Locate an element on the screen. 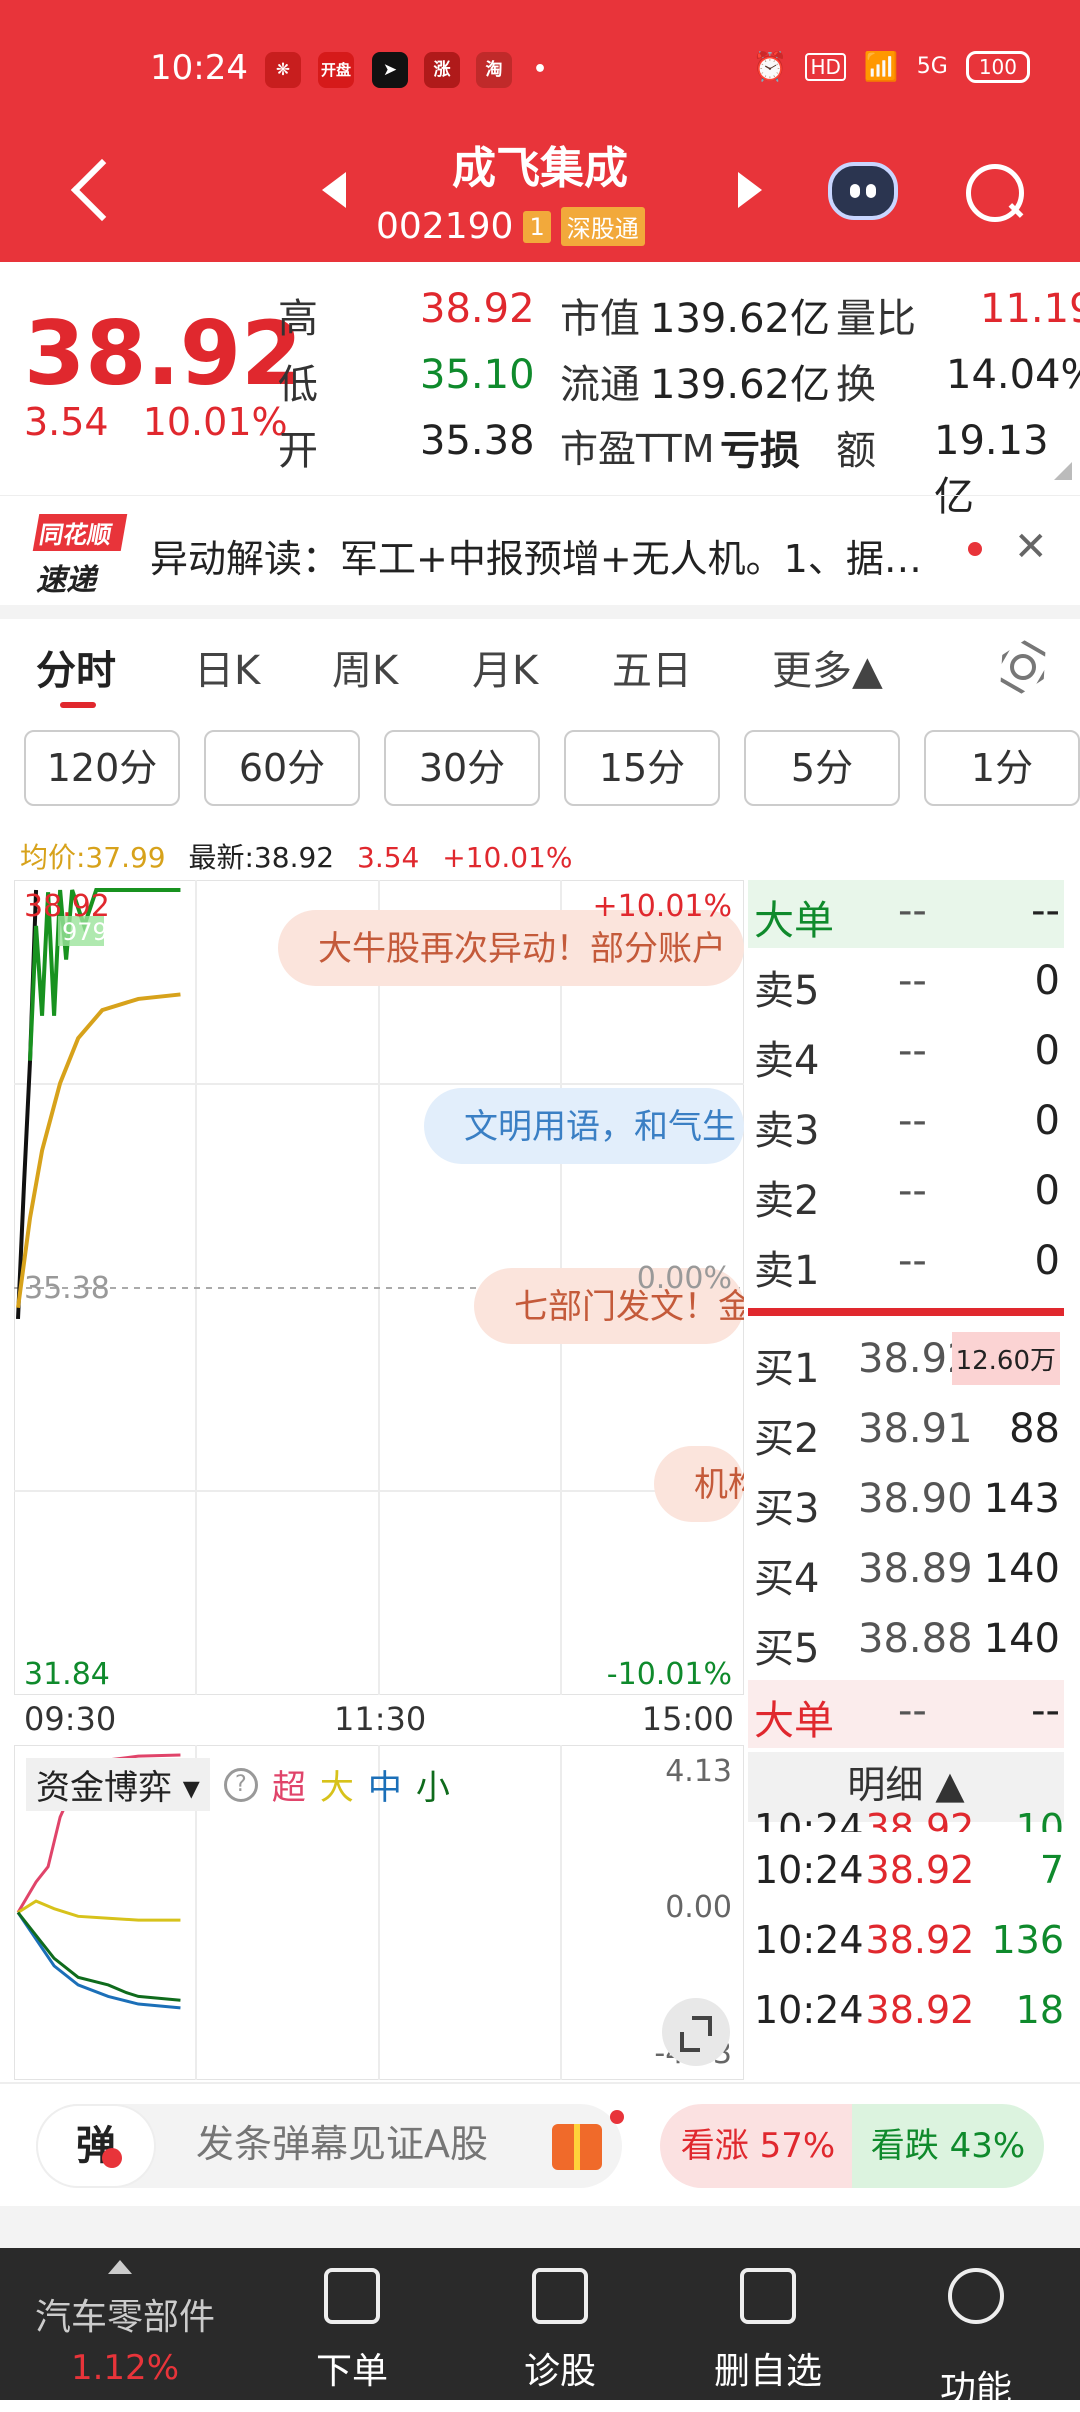 This screenshot has height=2412, width=1080. sell-row: 卖2 -- 0 is located at coordinates (907, 1196).